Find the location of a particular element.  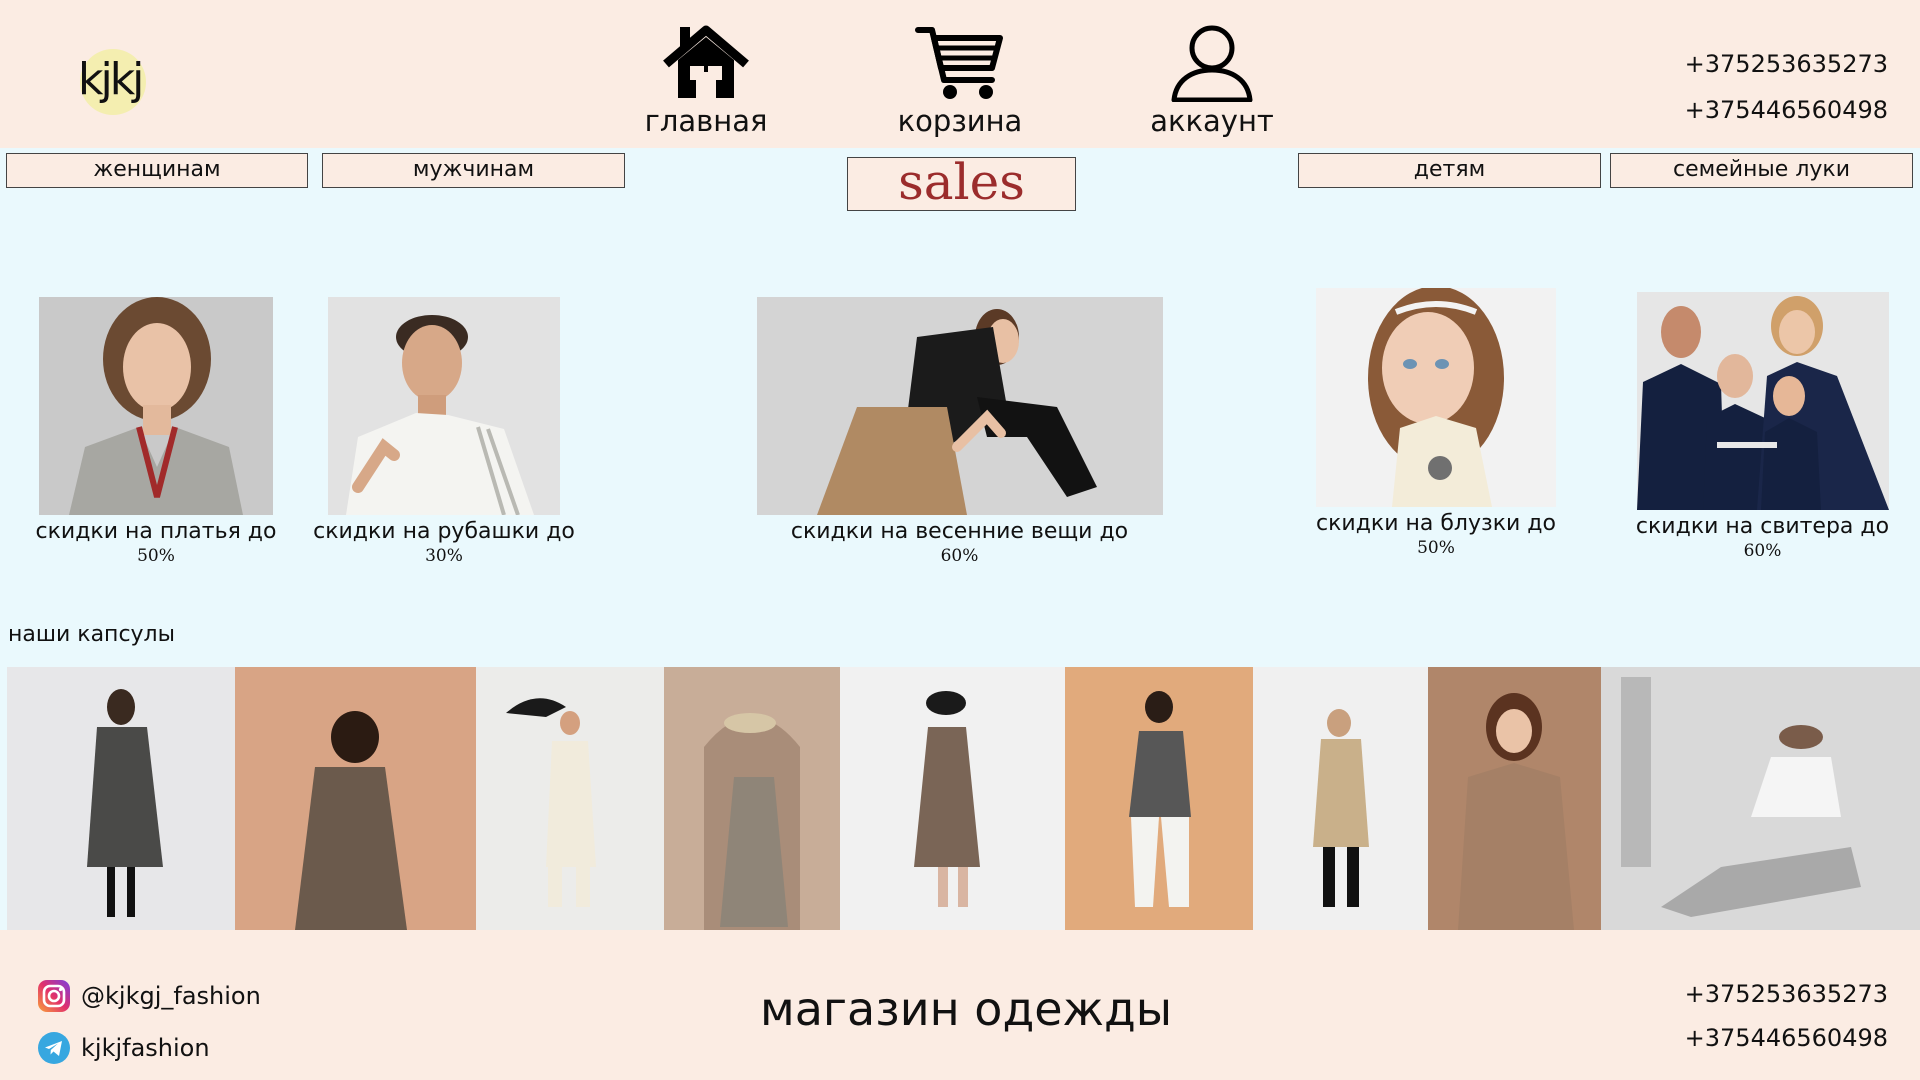

deal-title-blouses: скидки на блузки до is located at coordinates (1436, 523).